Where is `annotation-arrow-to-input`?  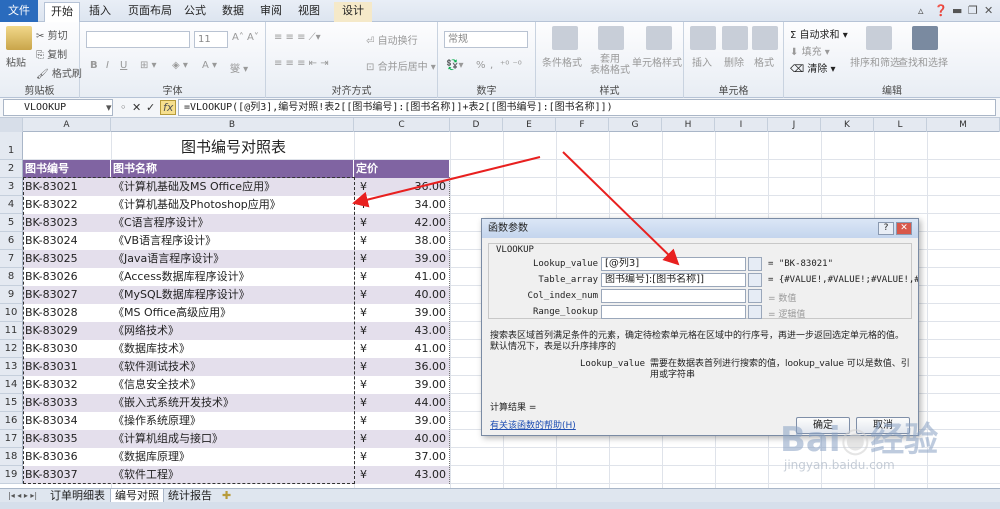
annotation-arrow-to-input is located at coordinates (621, 208).